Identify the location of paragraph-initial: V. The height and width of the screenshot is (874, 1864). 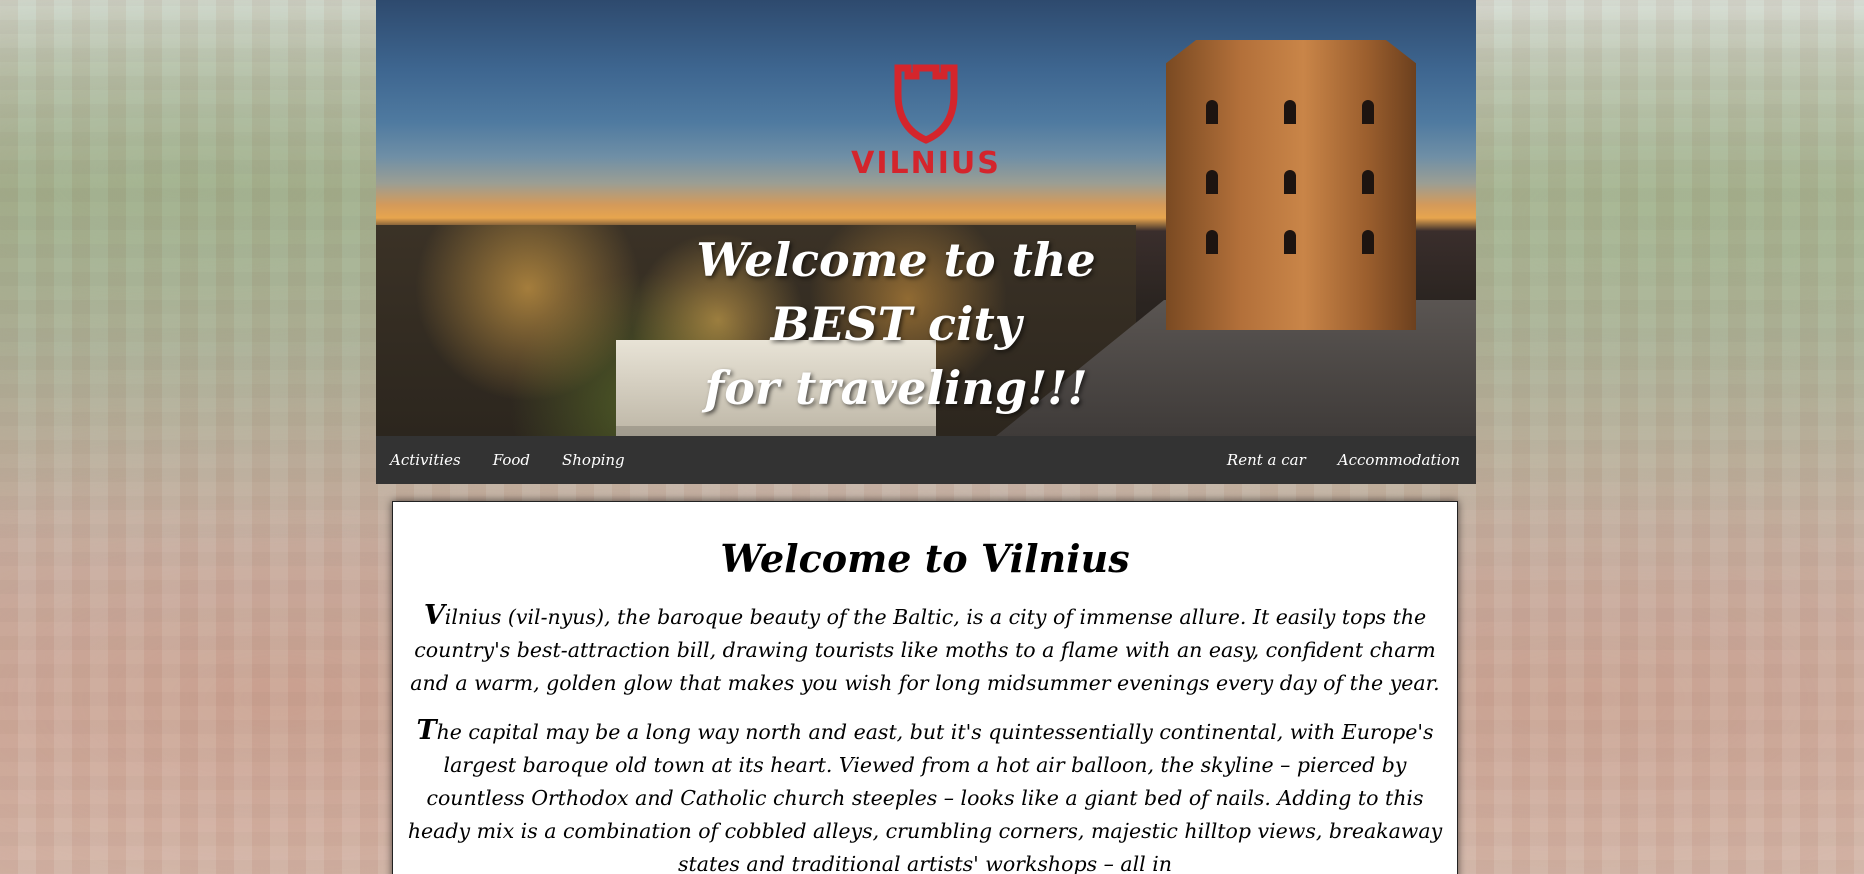
(434, 615).